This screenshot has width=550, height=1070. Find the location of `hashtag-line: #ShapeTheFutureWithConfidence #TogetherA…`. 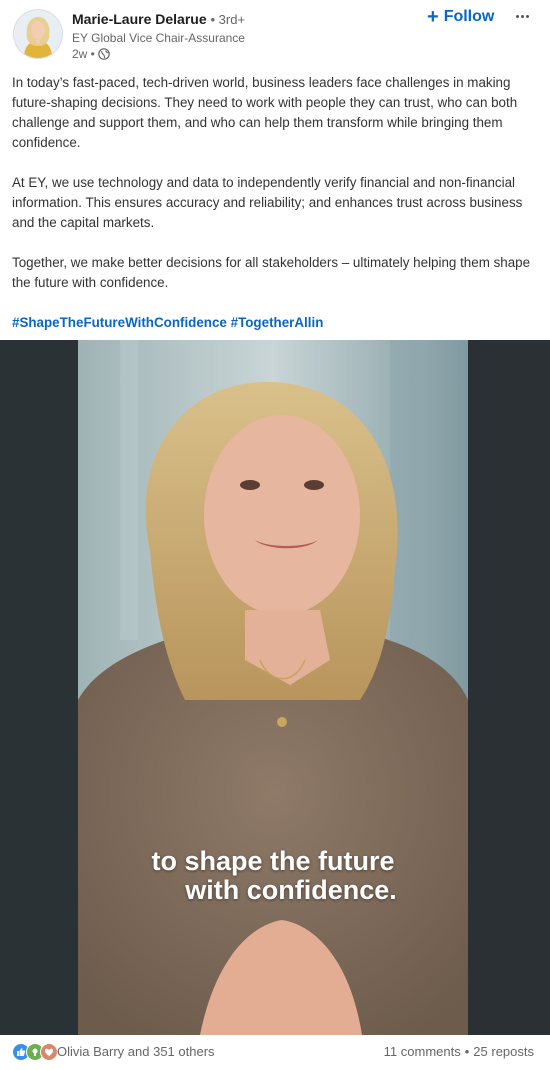

hashtag-line: #ShapeTheFutureWithConfidence #TogetherA… is located at coordinates (167, 323).